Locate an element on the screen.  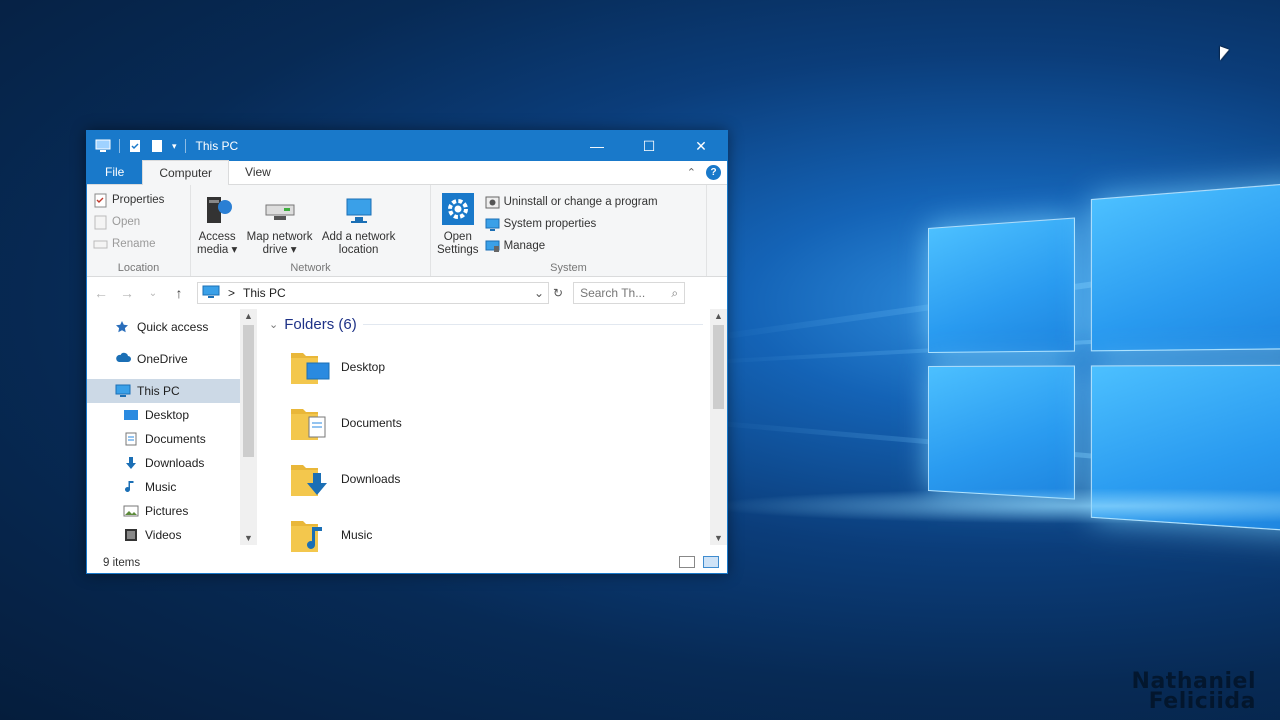
nav-item-quick-access: Quick access is located at coordinates (172, 327).